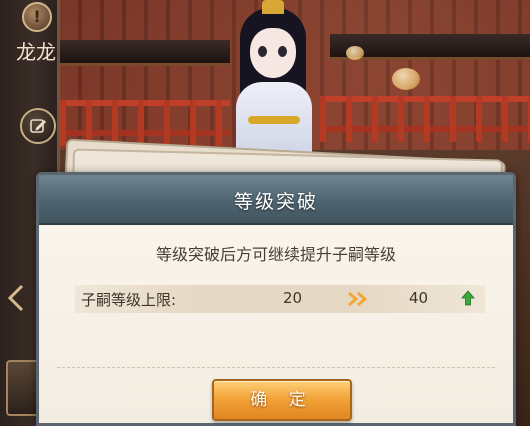 The width and height of the screenshot is (530, 426). Describe the element at coordinates (129, 300) in the screenshot. I see `level-cap-label: 子嗣等级上限:` at that location.